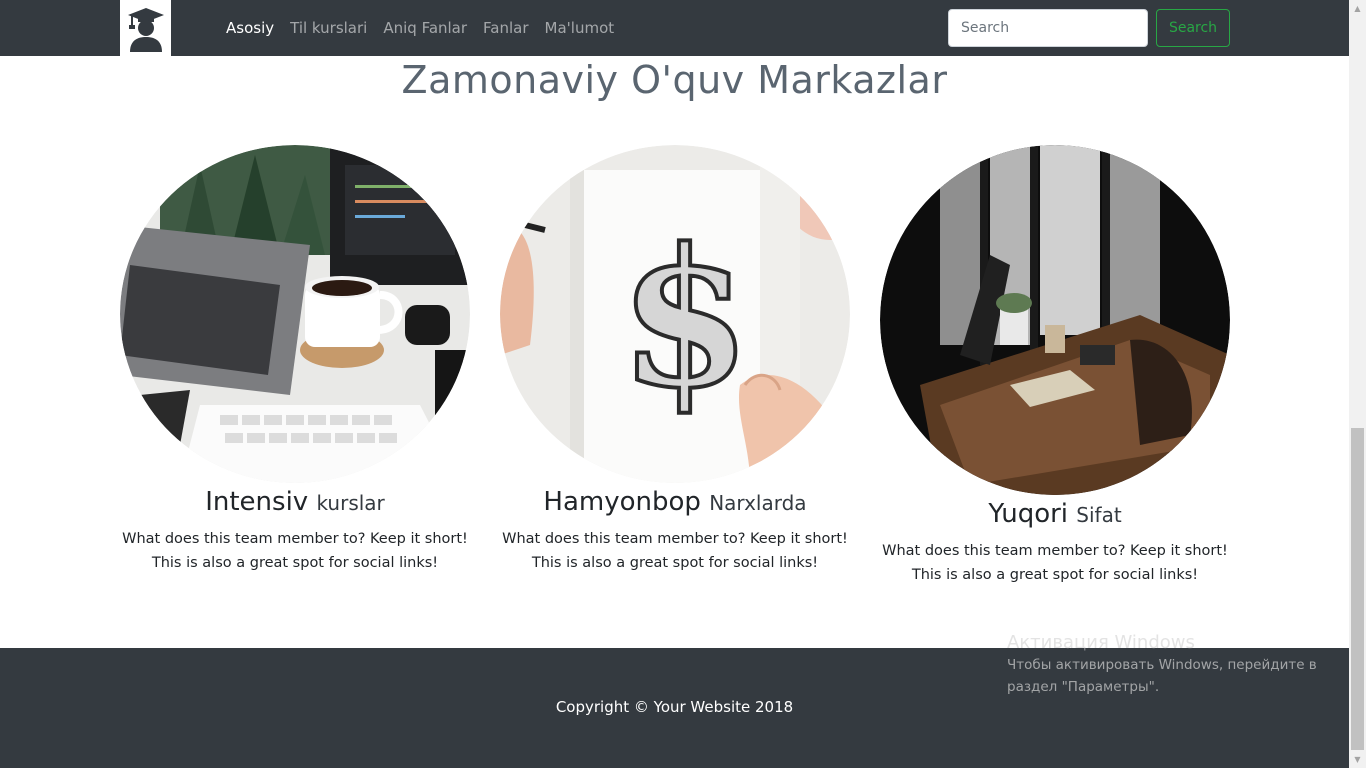 The width and height of the screenshot is (1366, 768). Describe the element at coordinates (1357, 384) in the screenshot. I see `page-scrollbar: ▲ ▼` at that location.